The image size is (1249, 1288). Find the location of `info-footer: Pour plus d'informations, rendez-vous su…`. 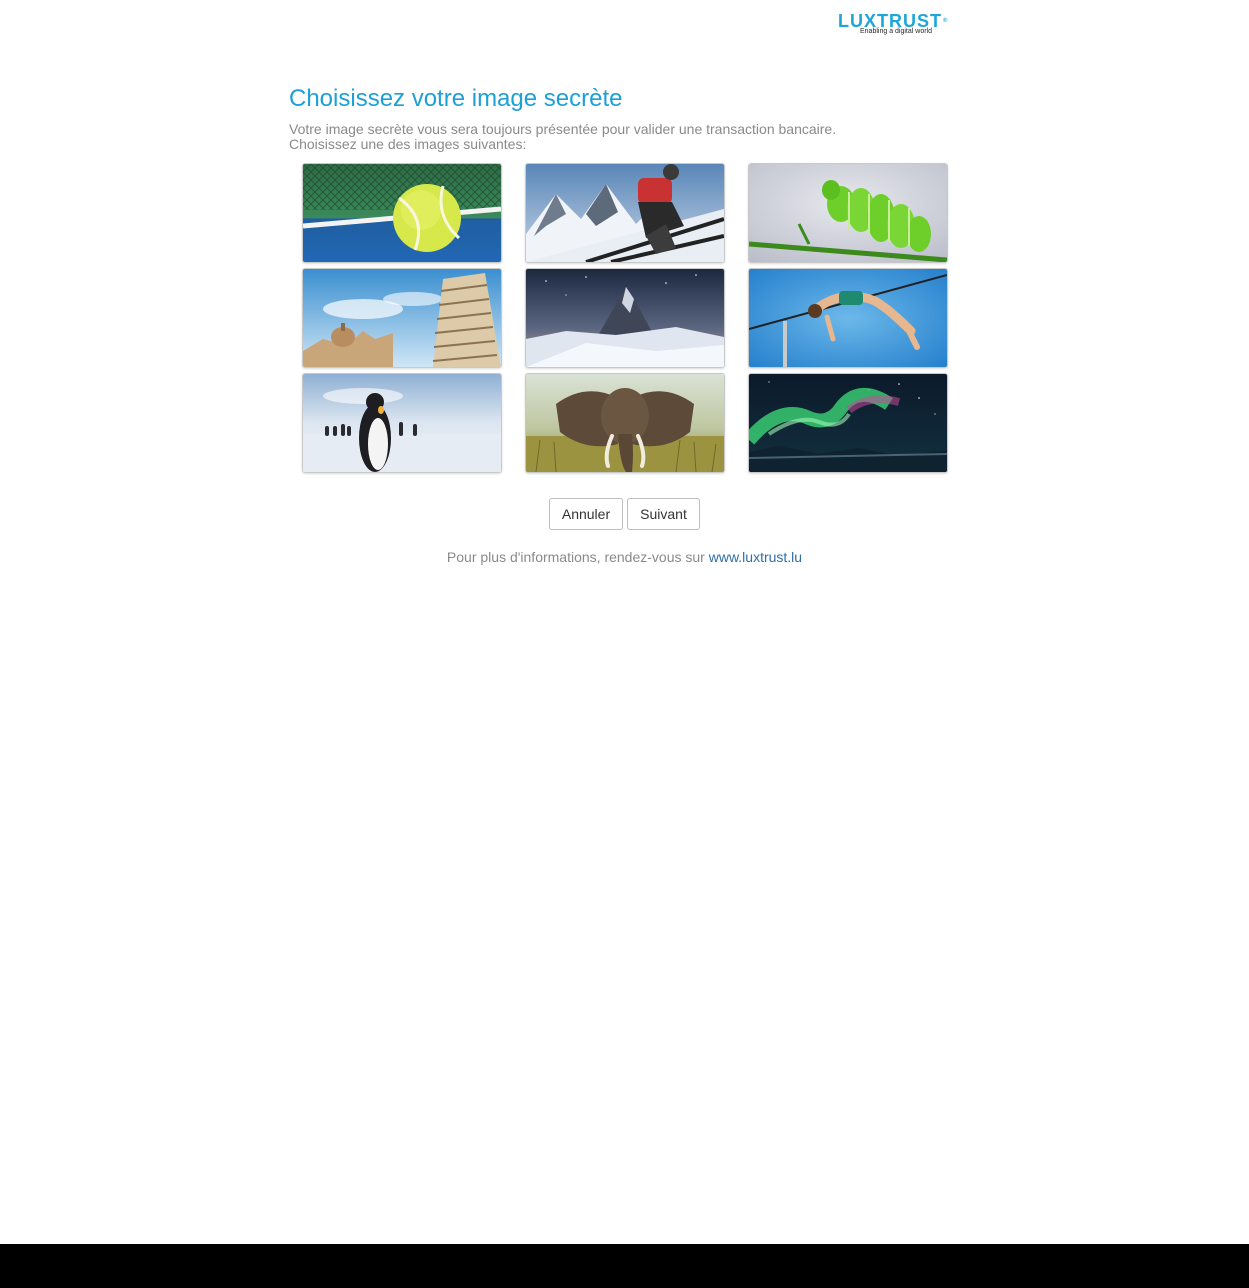

info-footer: Pour plus d'informations, rendez-vous su… is located at coordinates (624, 557).